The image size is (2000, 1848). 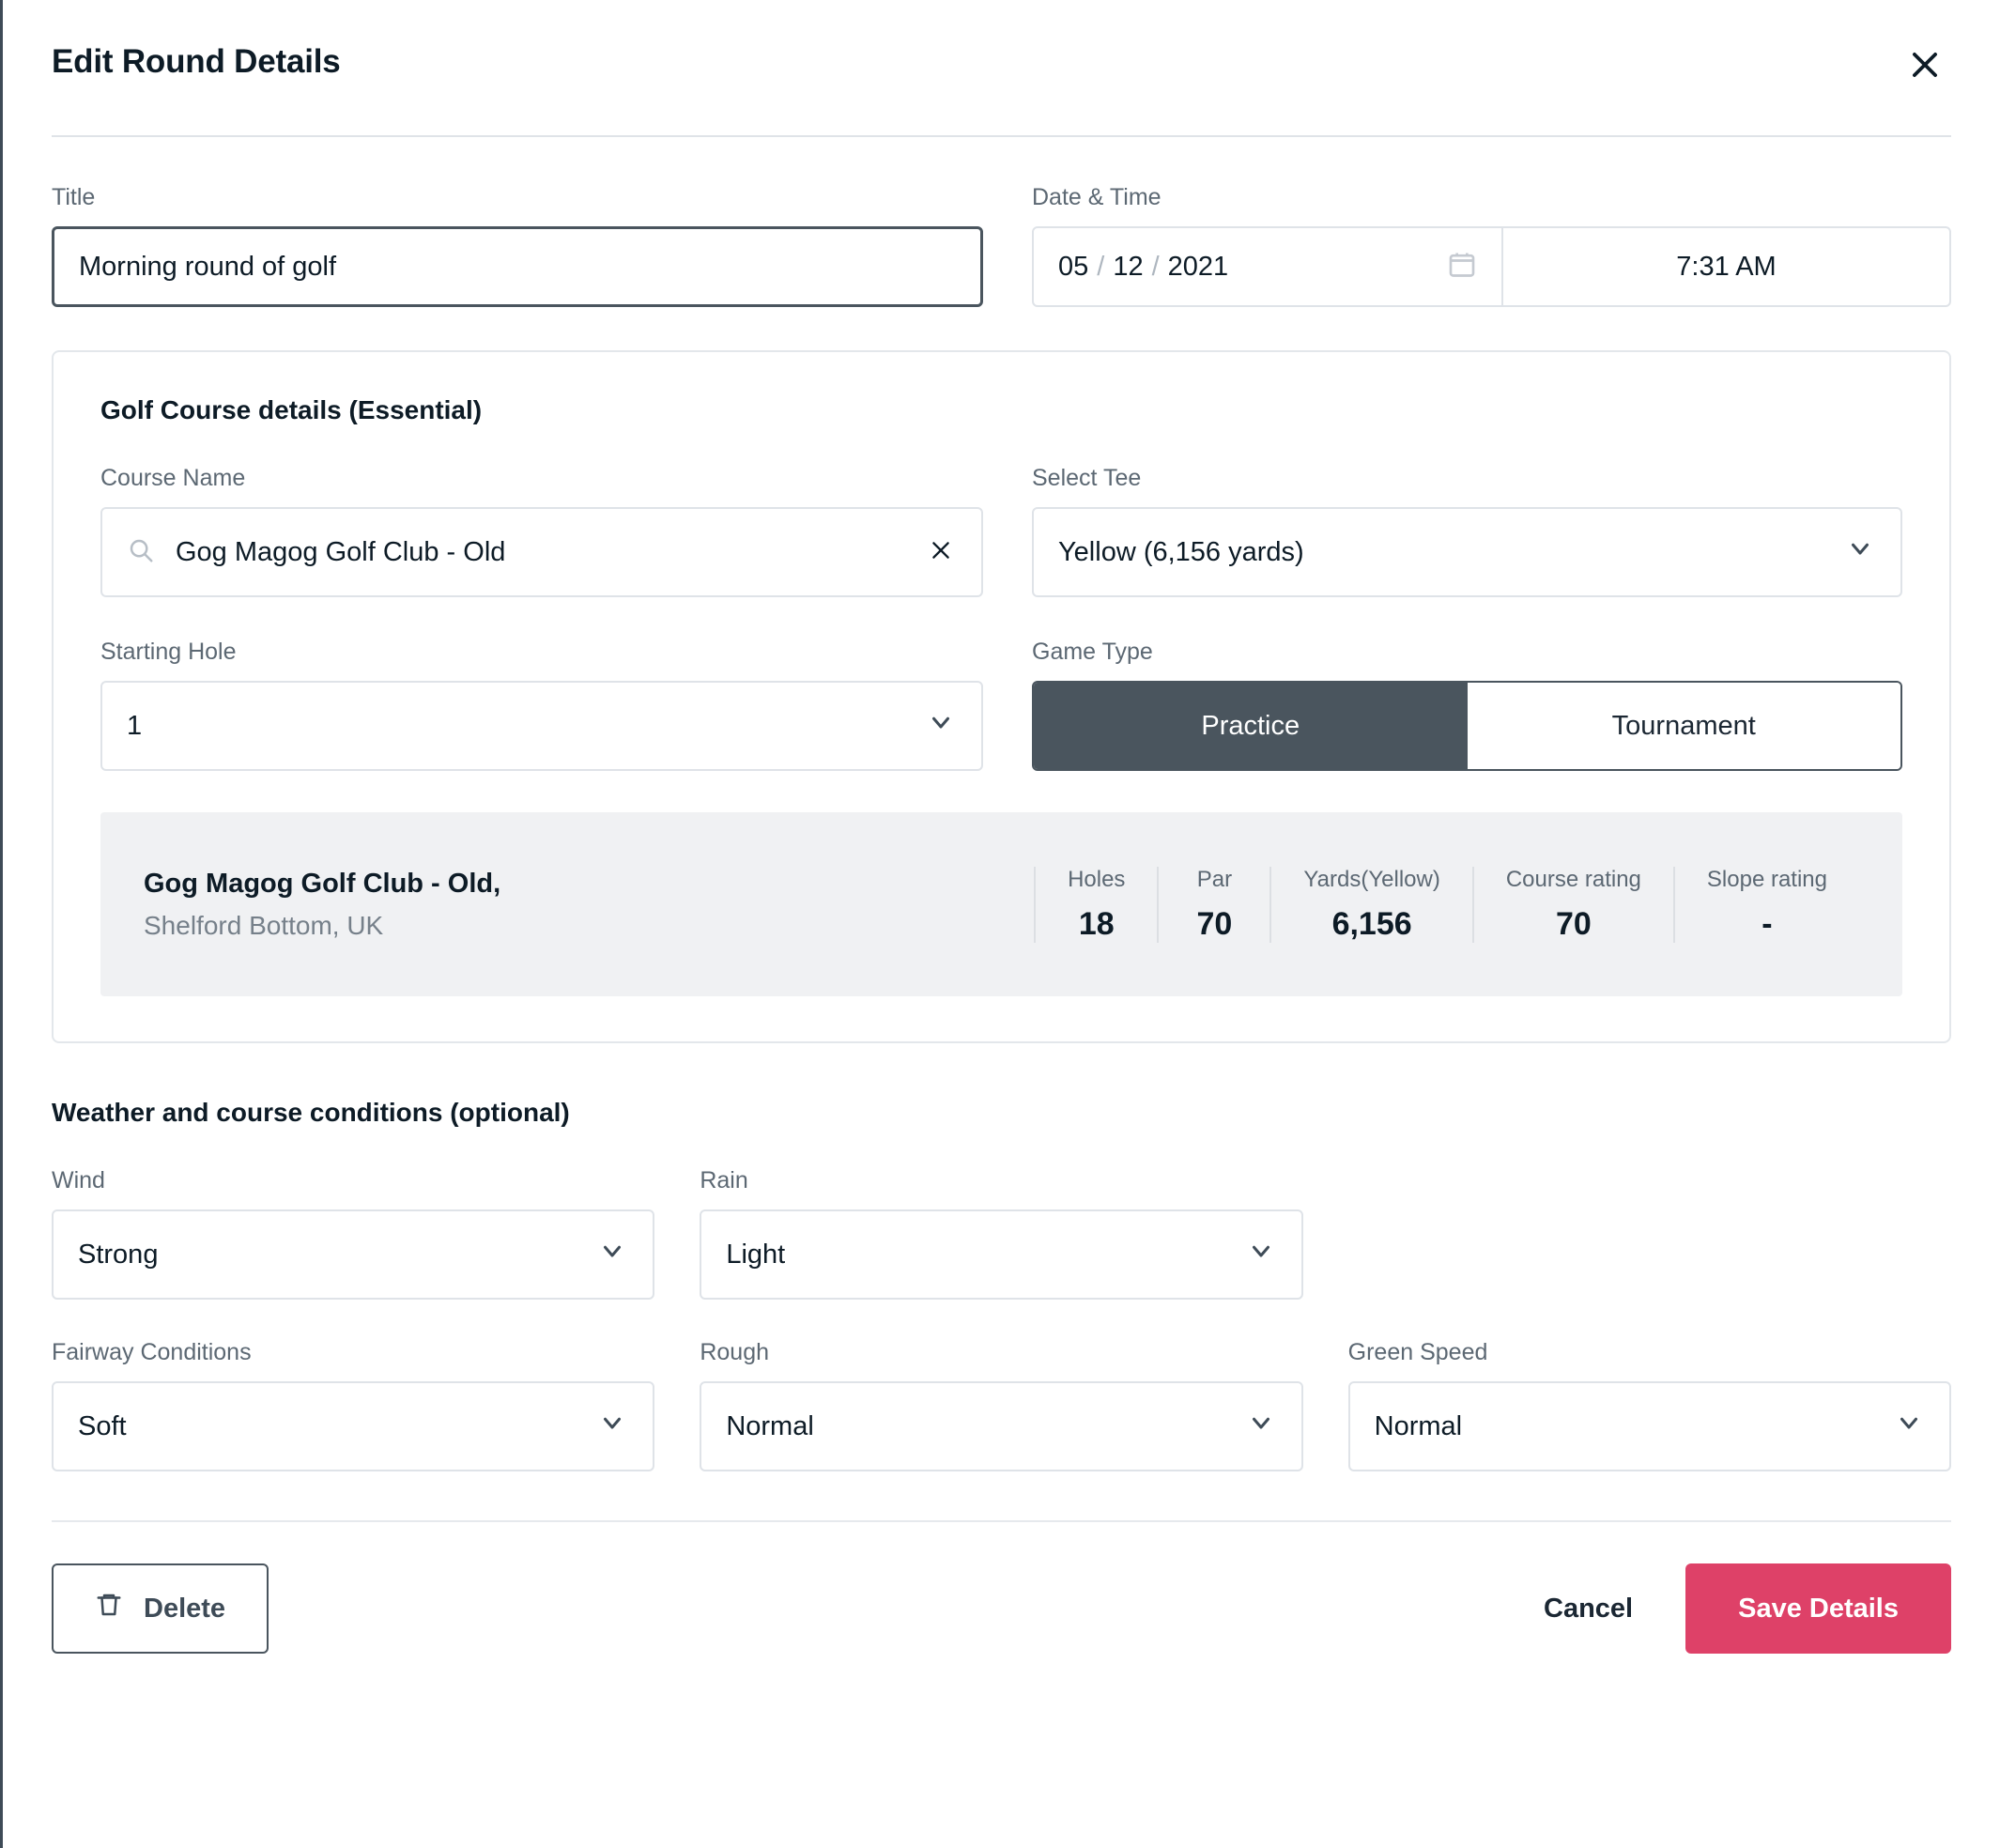 I want to click on fairway-conditions-field-group: Fairway Conditions Soft, so click(x=353, y=1405).